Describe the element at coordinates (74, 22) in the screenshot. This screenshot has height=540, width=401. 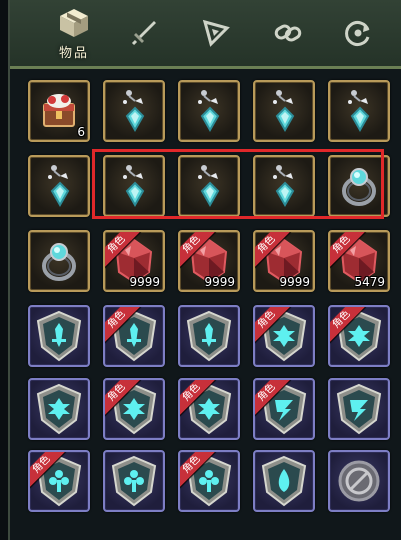
I see `bag-cube-icon` at that location.